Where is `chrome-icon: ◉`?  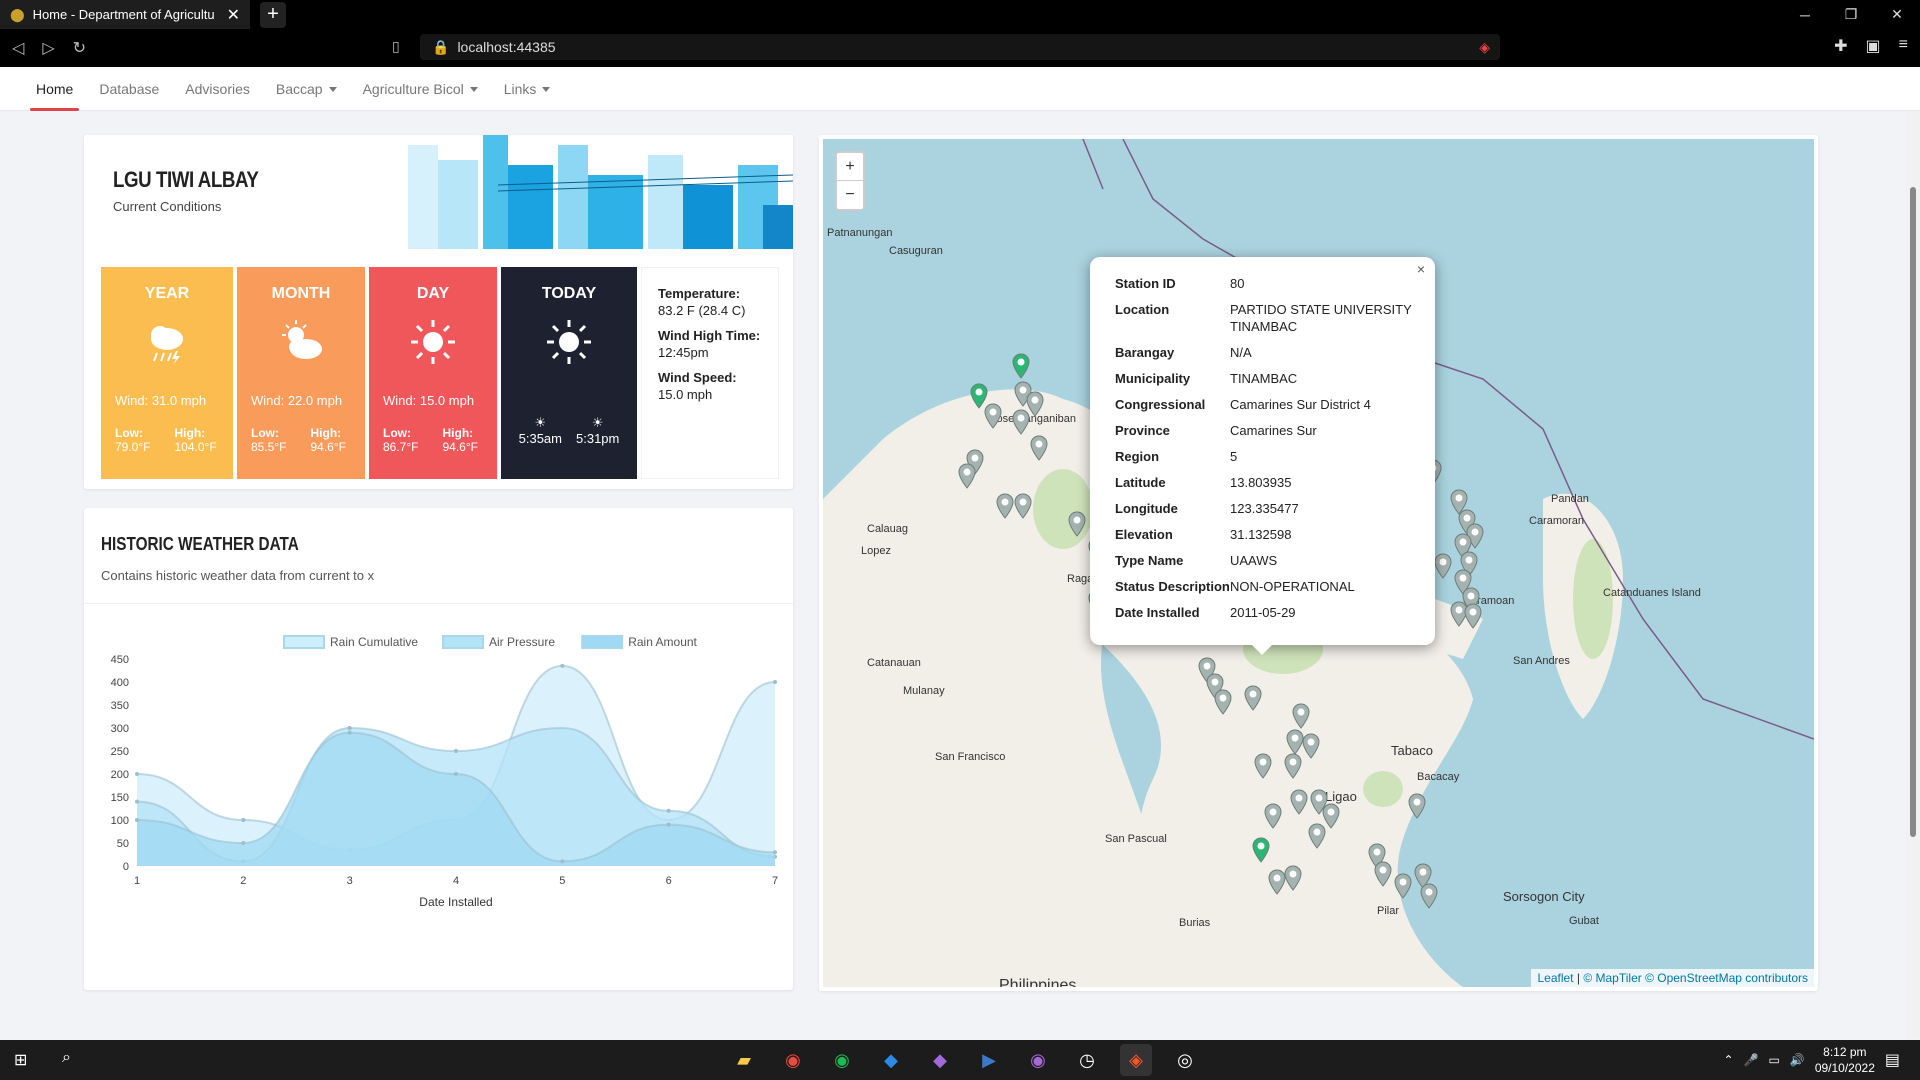 chrome-icon: ◉ is located at coordinates (793, 1060).